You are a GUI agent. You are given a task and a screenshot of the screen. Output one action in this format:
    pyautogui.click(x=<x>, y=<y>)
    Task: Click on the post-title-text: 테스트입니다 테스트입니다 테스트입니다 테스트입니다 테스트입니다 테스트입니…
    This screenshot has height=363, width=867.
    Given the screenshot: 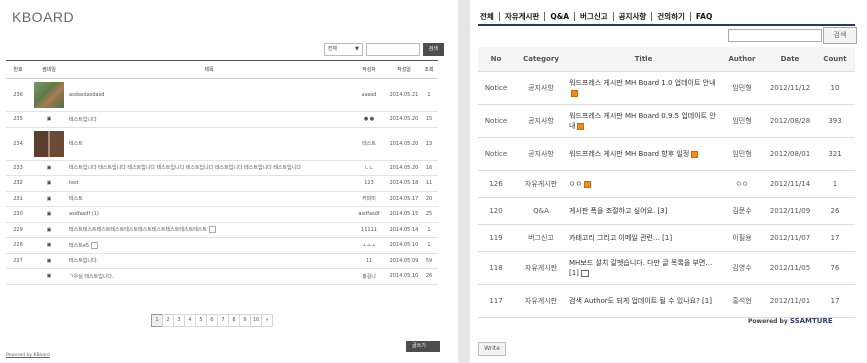 What is the action you would take?
    pyautogui.click(x=185, y=168)
    